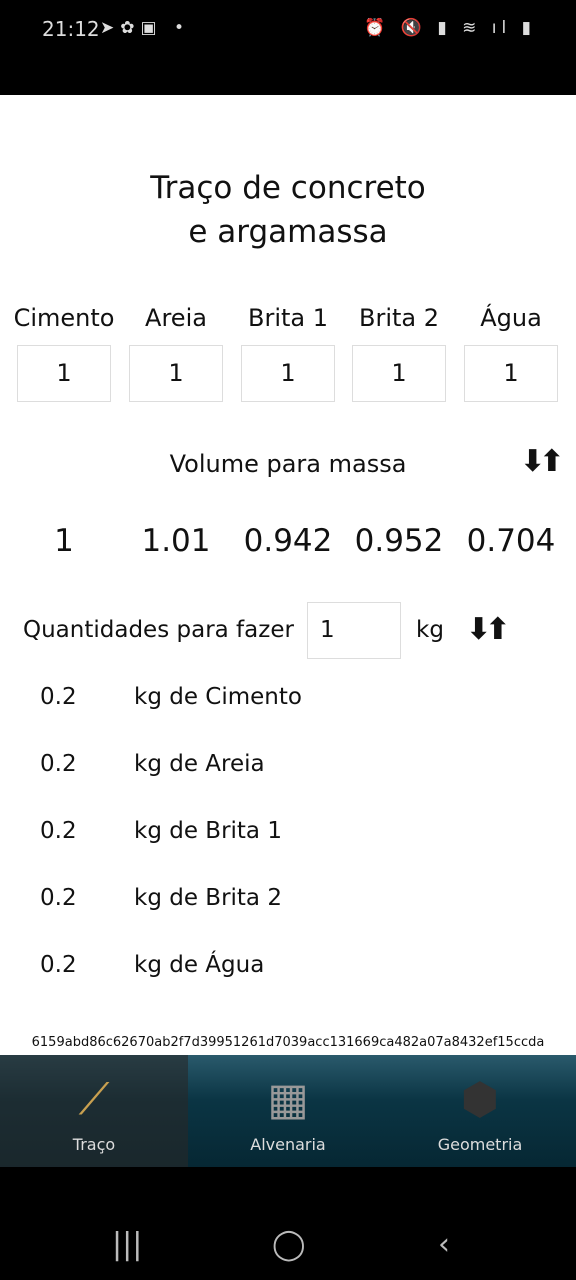  I want to click on tab-label: Traço, so click(94, 1144).